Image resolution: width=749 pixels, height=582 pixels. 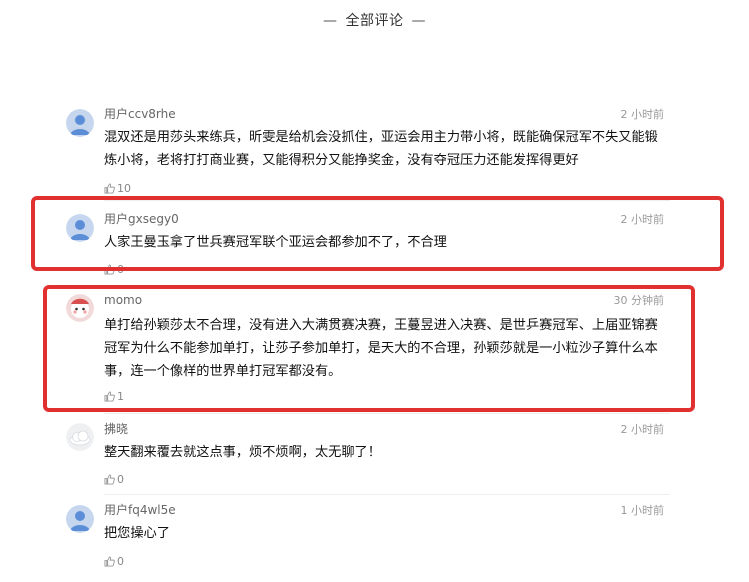 What do you see at coordinates (124, 188) in the screenshot?
I see `like-count: 10` at bounding box center [124, 188].